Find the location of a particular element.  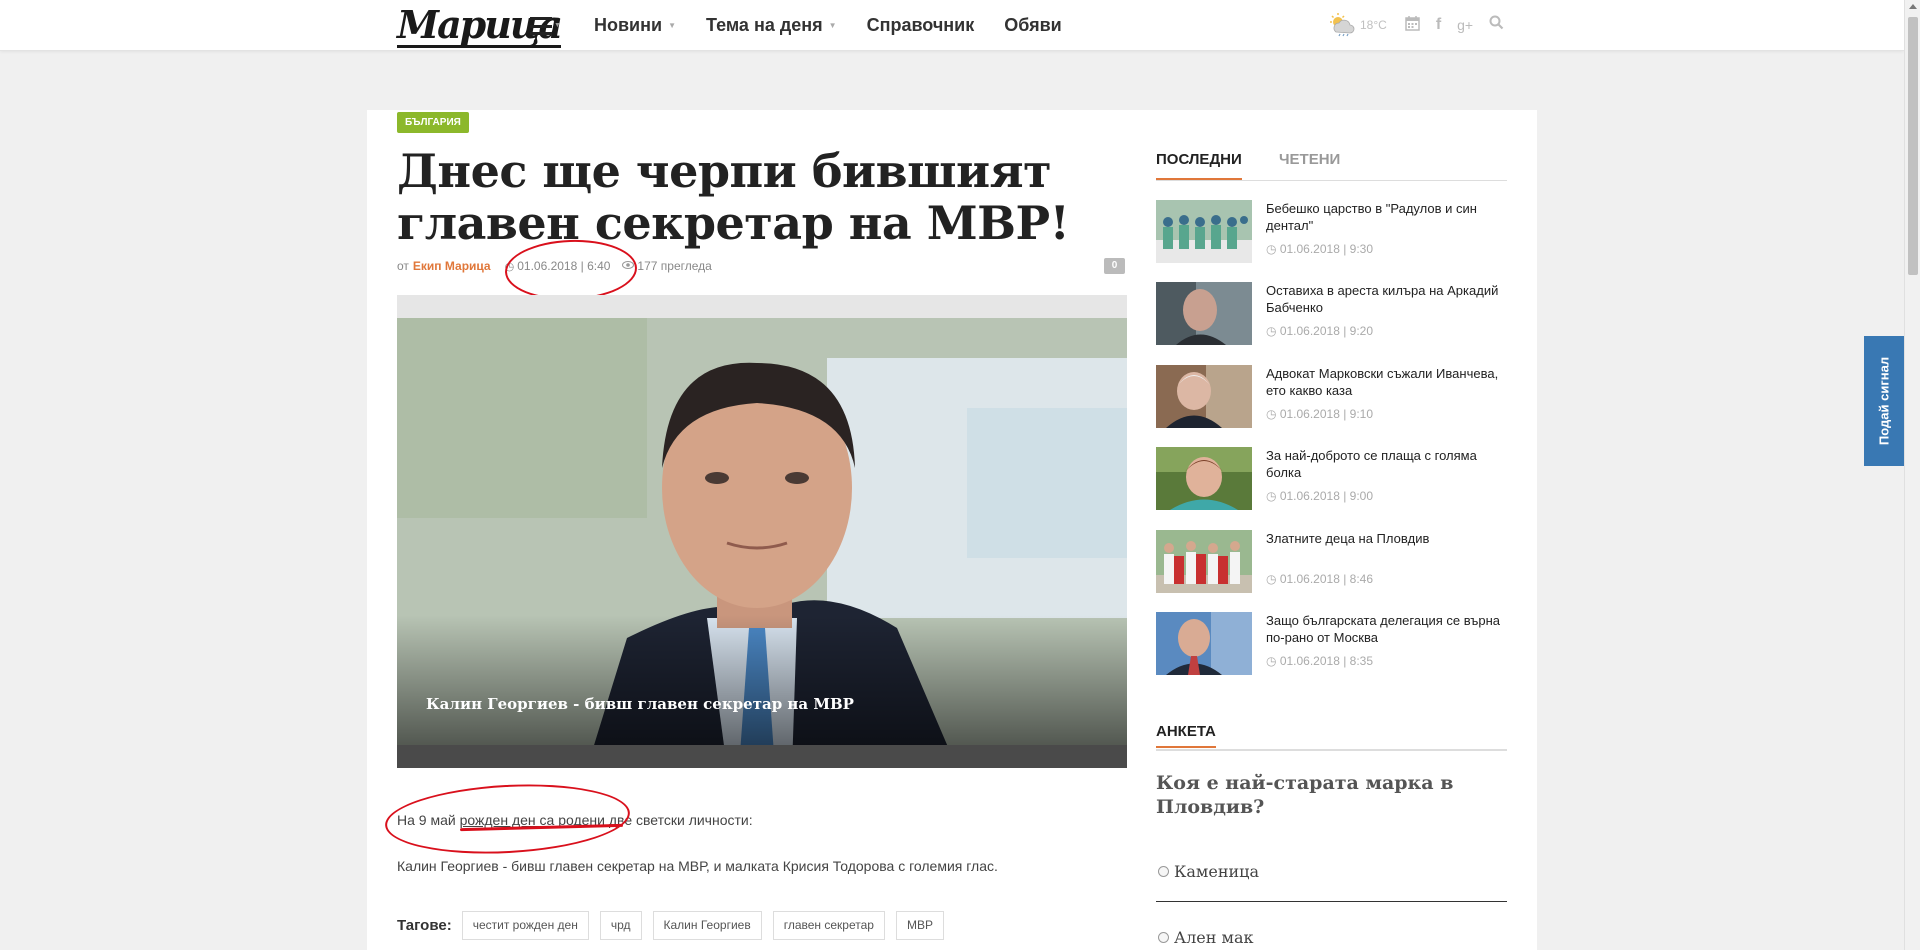

author-prefix: от is located at coordinates (403, 266).